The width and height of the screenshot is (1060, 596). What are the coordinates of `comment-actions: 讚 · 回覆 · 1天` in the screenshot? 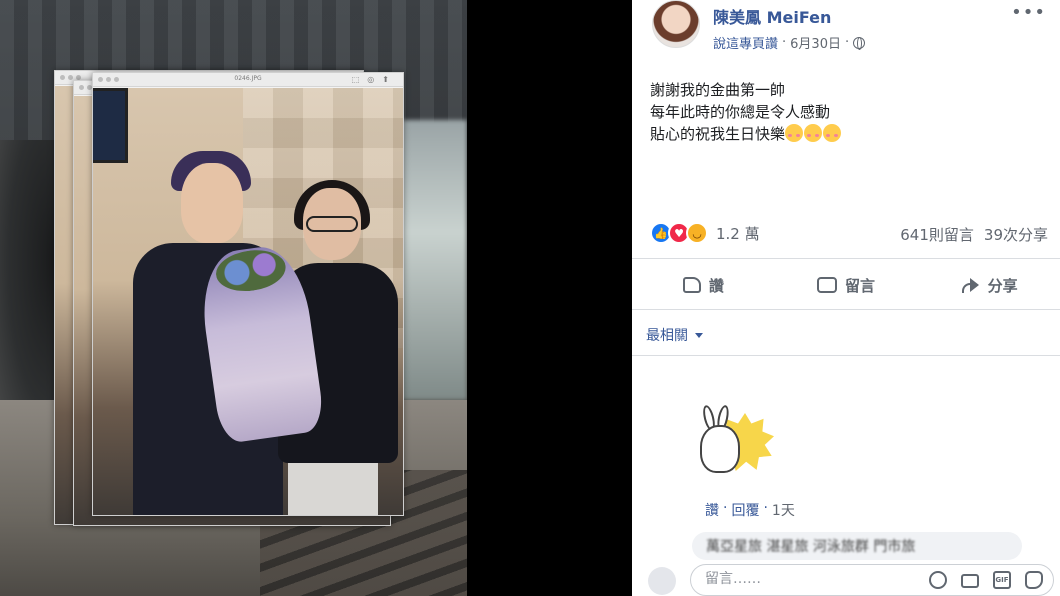 It's located at (750, 510).